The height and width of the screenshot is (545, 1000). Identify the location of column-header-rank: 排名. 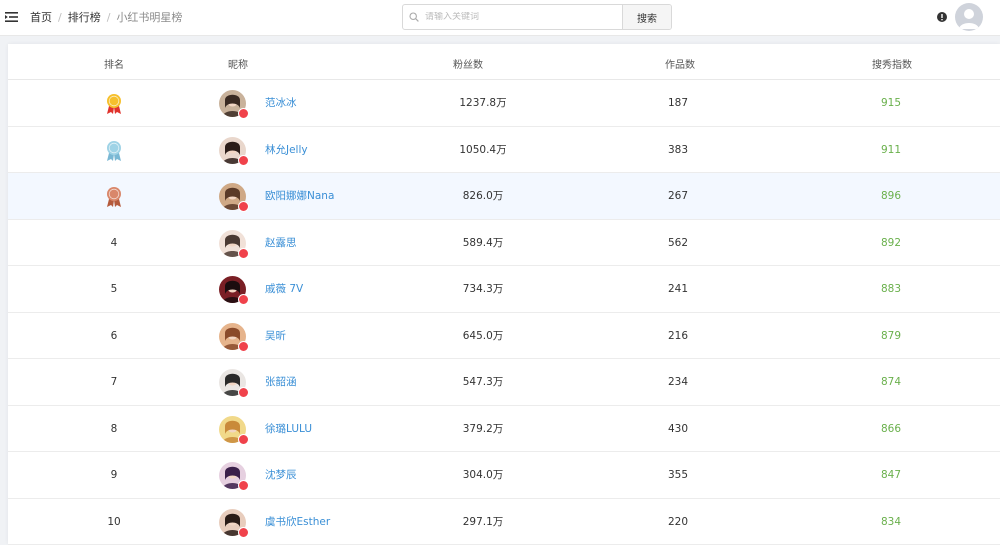
(114, 63).